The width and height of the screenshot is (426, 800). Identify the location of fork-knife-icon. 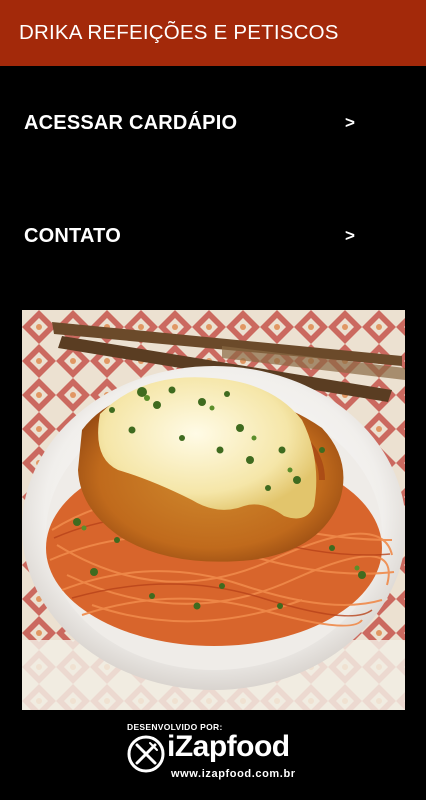
(146, 754).